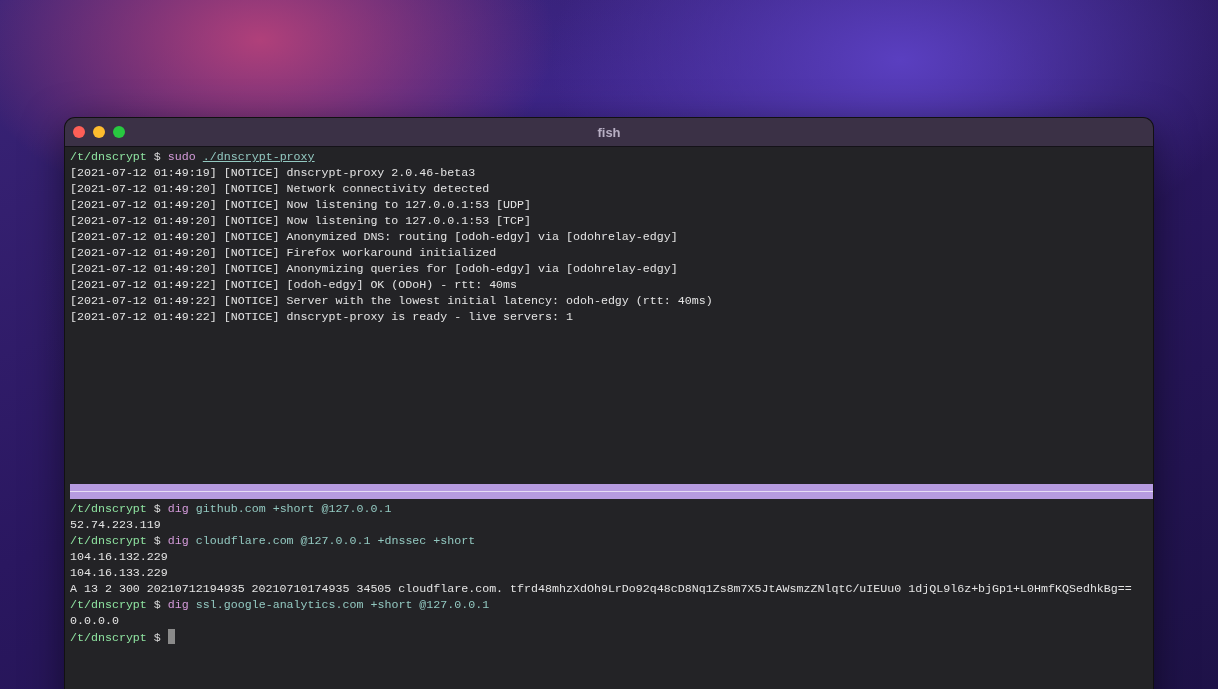  Describe the element at coordinates (280, 189) in the screenshot. I see `output-line: [2021-07-12 01:49:20] [NOTICE] Network connectivity detected` at that location.